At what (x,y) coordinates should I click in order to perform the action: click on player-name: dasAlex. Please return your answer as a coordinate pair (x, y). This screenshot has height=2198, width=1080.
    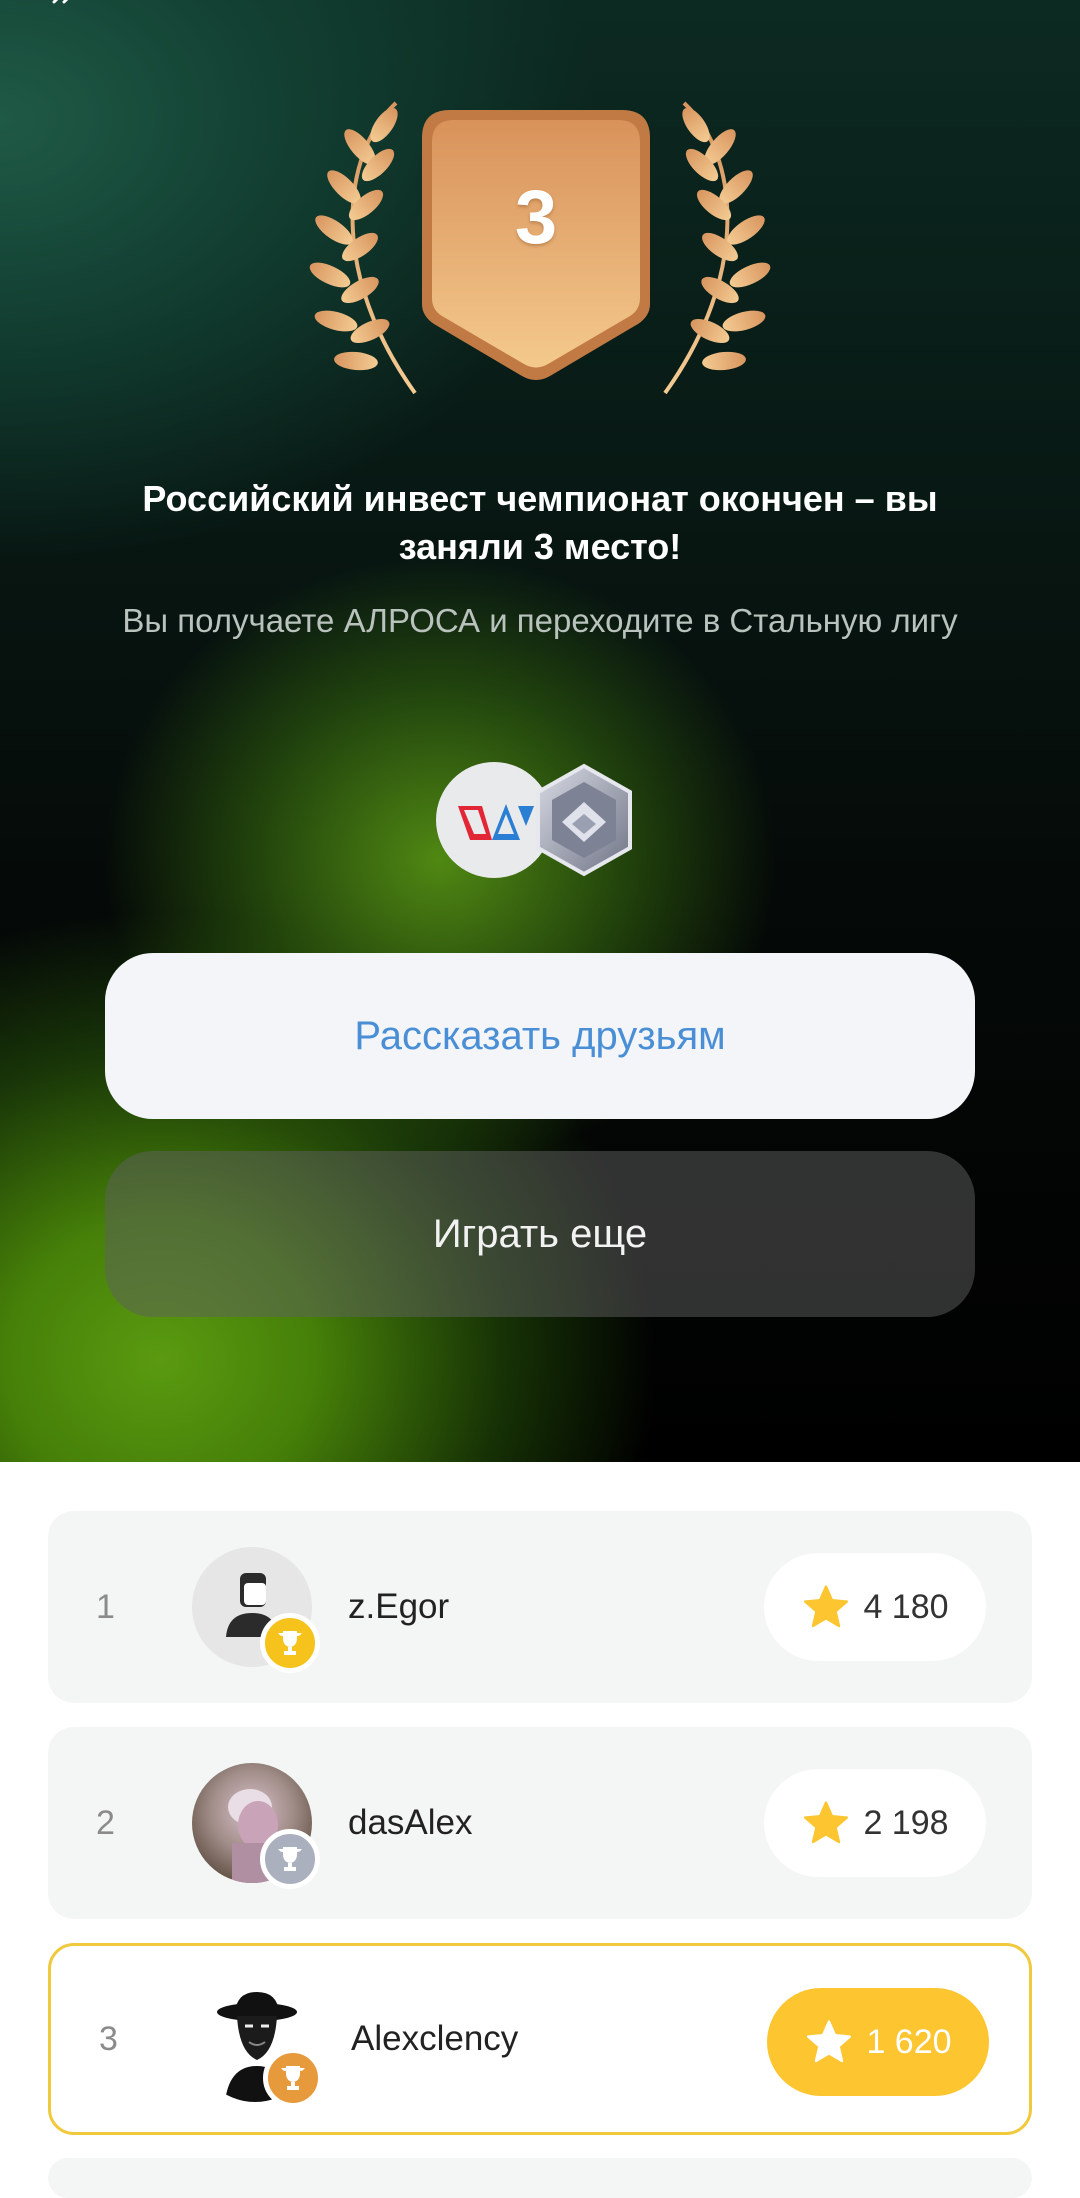
    Looking at the image, I should click on (410, 1822).